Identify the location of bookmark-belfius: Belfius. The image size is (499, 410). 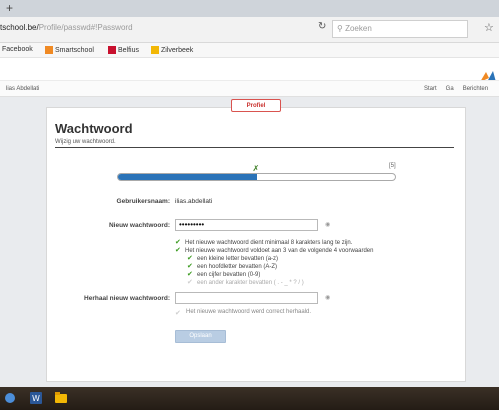
(123, 50).